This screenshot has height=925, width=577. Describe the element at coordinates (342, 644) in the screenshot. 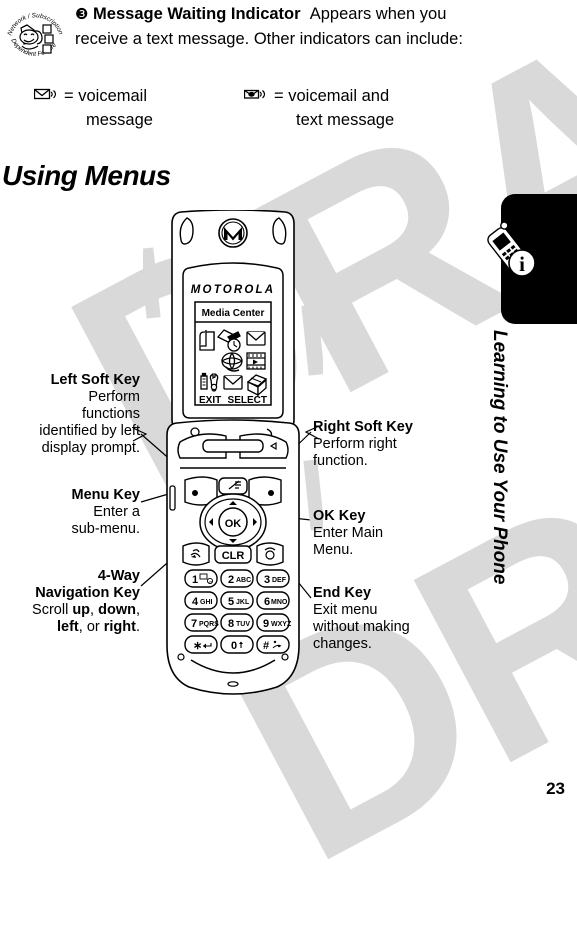

I see `callout-body-line: changes.` at that location.